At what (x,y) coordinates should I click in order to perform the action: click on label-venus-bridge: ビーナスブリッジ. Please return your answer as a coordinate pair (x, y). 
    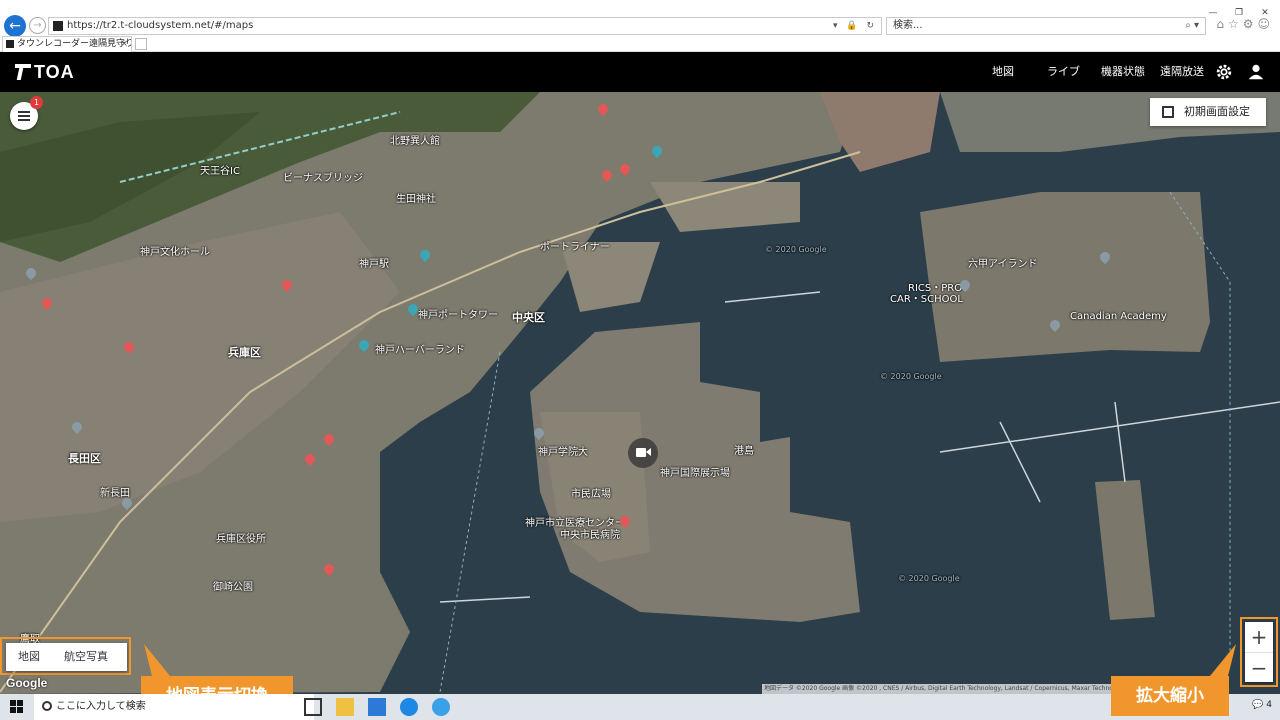
    Looking at the image, I should click on (323, 178).